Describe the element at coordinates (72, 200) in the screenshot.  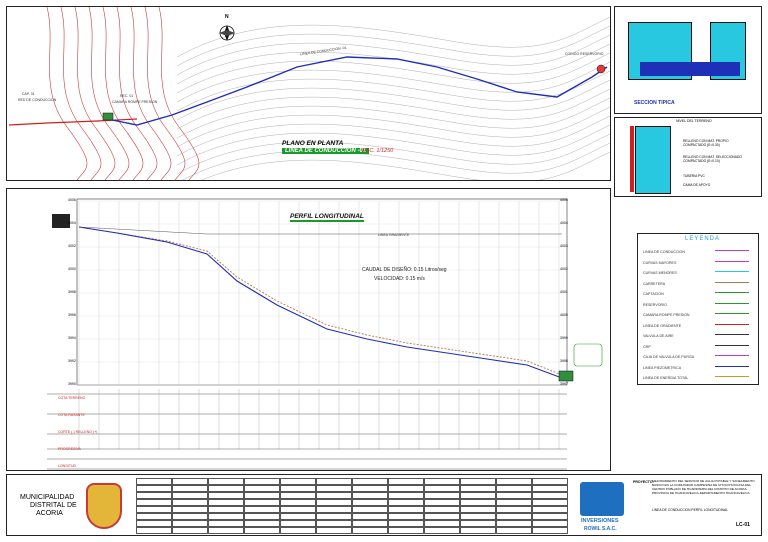
I see `y-tick-label: 4006` at that location.